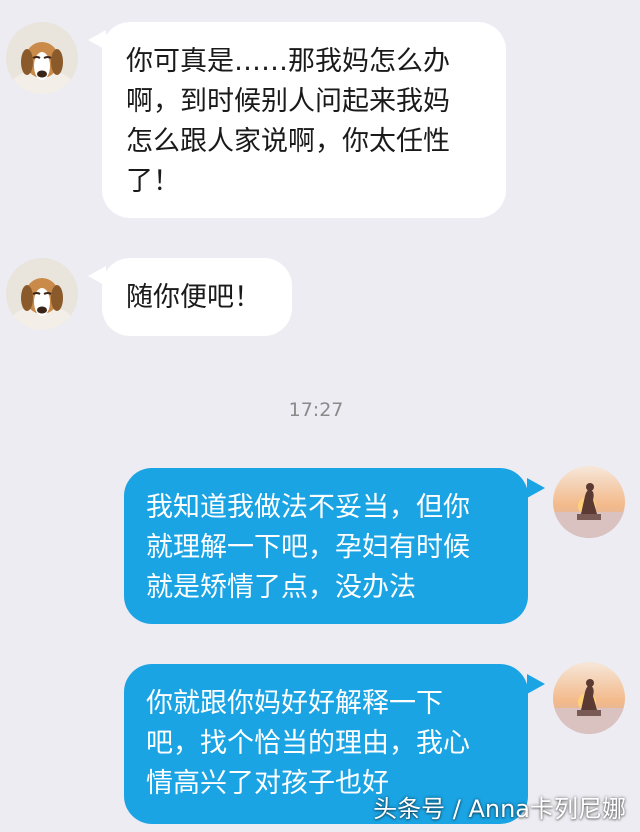 The height and width of the screenshot is (832, 640). I want to click on message-text-line: 你可真是……那我妈怎么办, so click(288, 61).